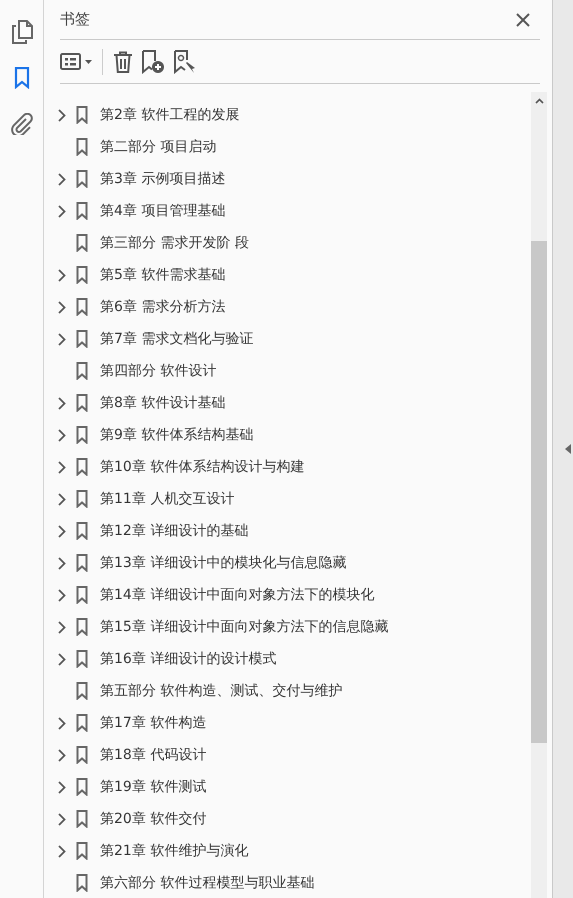  What do you see at coordinates (170, 115) in the screenshot?
I see `bookmark-item: 第2章 软件工程的发展` at bounding box center [170, 115].